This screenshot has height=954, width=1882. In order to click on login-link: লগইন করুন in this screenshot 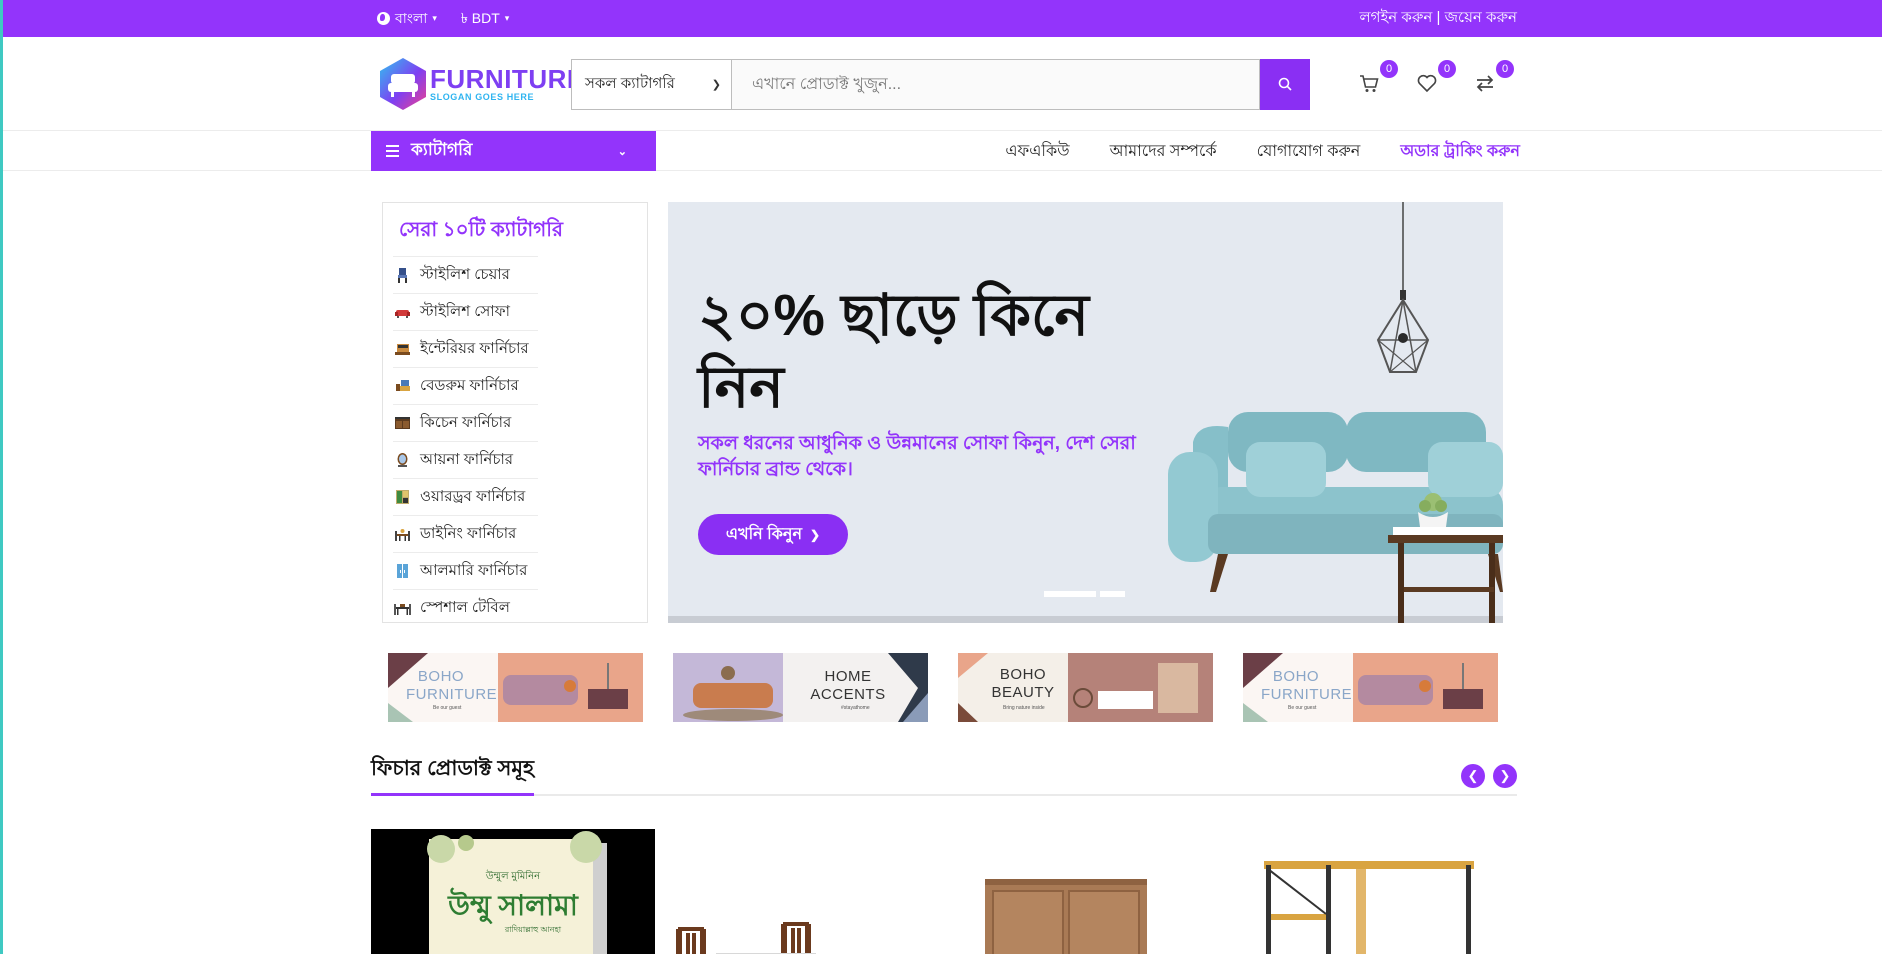, I will do `click(1395, 17)`.